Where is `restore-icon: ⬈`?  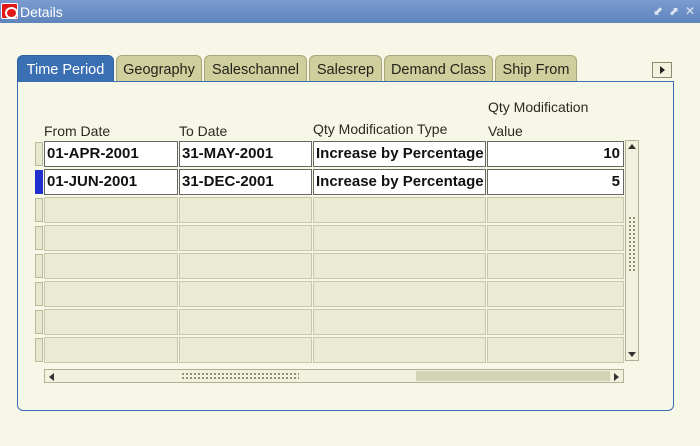 restore-icon: ⬈ is located at coordinates (674, 11).